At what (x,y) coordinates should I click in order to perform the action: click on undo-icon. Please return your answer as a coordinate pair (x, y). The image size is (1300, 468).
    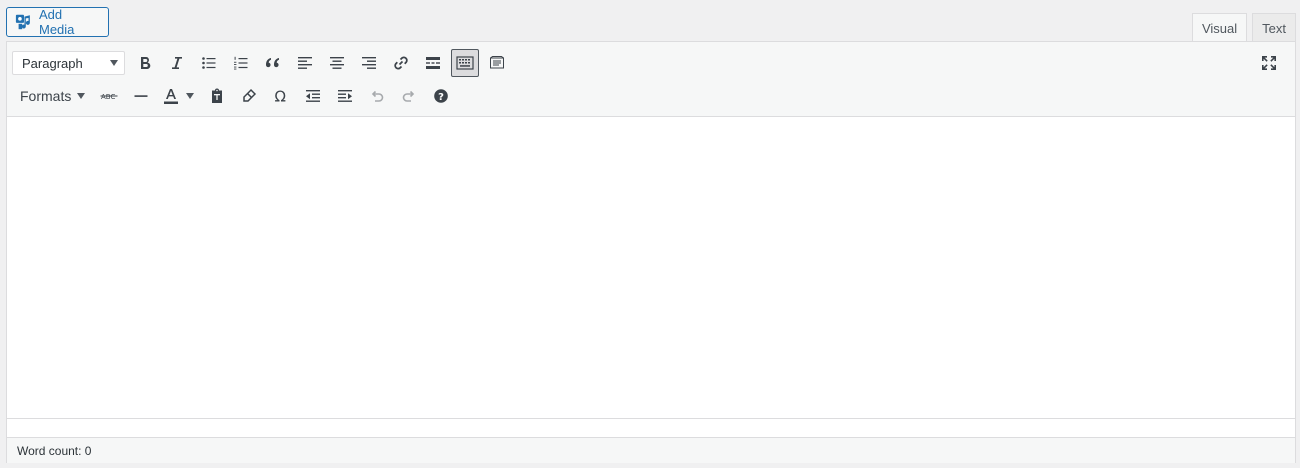
    Looking at the image, I should click on (377, 96).